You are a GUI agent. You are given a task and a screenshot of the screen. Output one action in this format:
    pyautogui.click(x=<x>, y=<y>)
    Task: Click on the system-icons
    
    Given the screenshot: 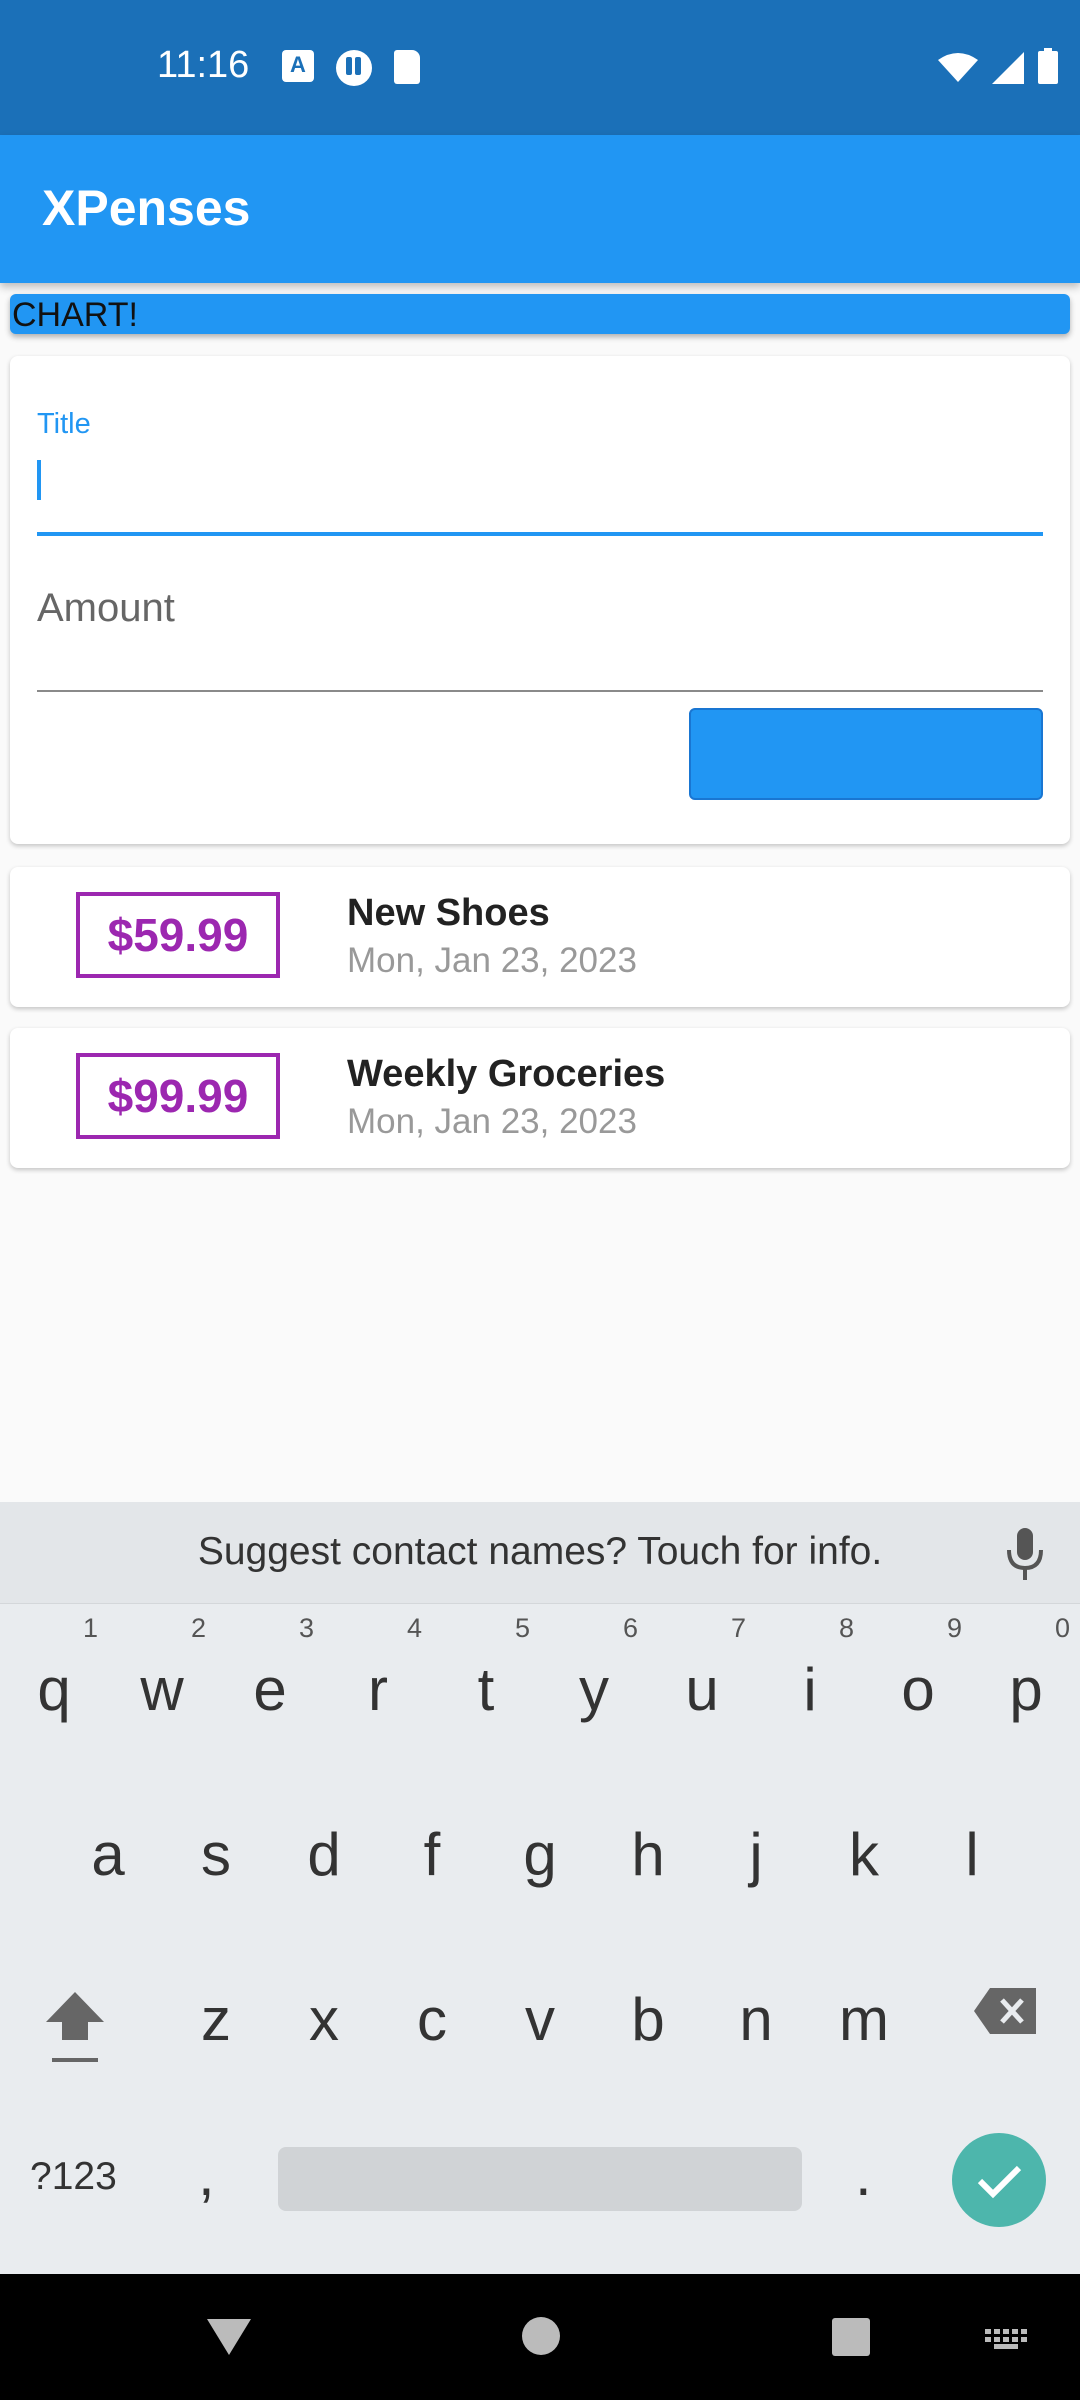 What is the action you would take?
    pyautogui.click(x=998, y=66)
    